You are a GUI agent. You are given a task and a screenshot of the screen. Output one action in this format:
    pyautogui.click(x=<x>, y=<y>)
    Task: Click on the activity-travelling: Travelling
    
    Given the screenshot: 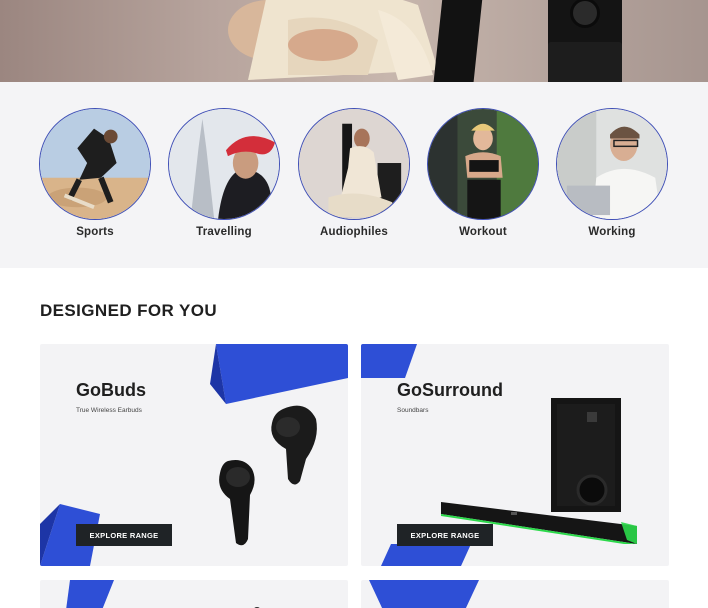 What is the action you would take?
    pyautogui.click(x=224, y=173)
    